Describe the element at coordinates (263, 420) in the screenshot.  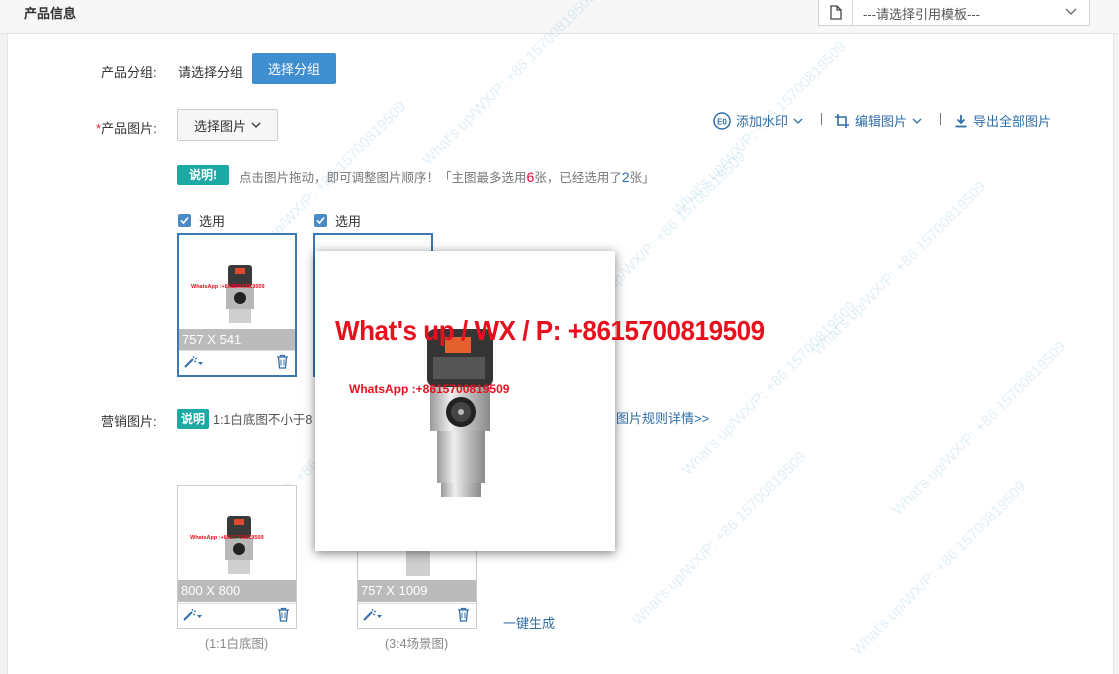
I see `marketing-note-text: 1:1白底图不小于8` at that location.